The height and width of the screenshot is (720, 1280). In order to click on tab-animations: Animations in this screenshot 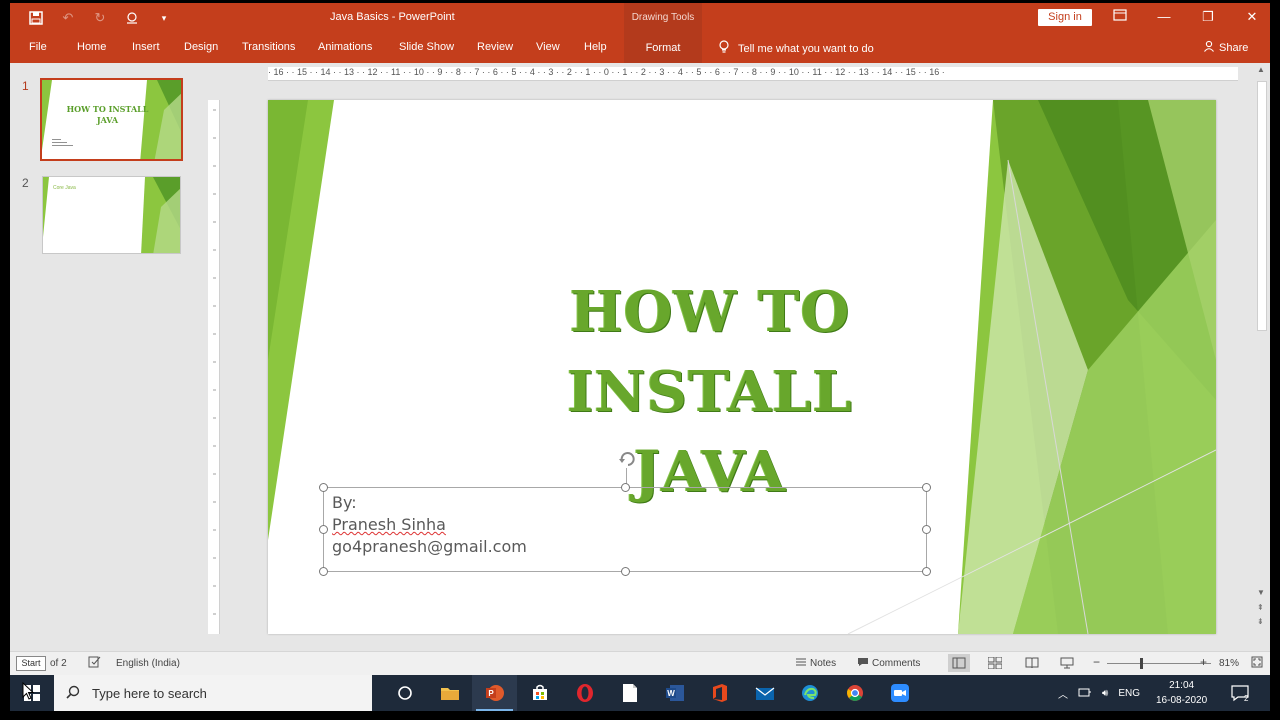, I will do `click(345, 47)`.